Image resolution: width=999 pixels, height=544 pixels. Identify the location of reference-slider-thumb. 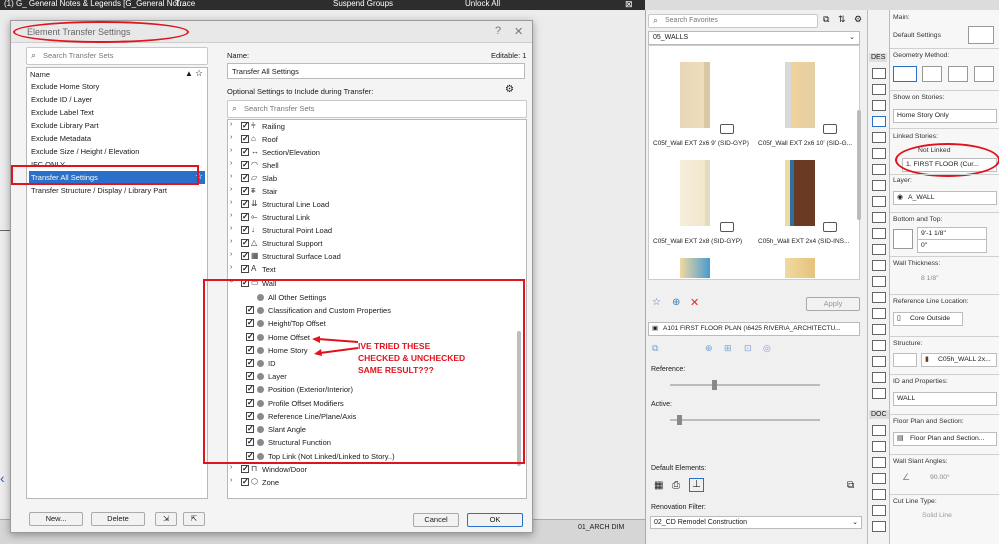
(714, 385).